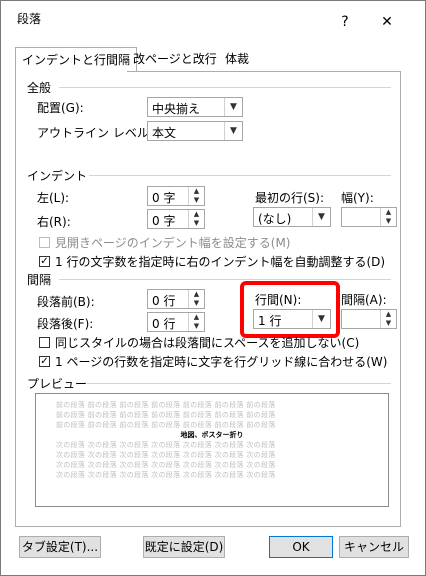  I want to click on auto-adjust-label: 1 行の文字数を指定時に右のインデント幅を自動調整する(D), so click(220, 262).